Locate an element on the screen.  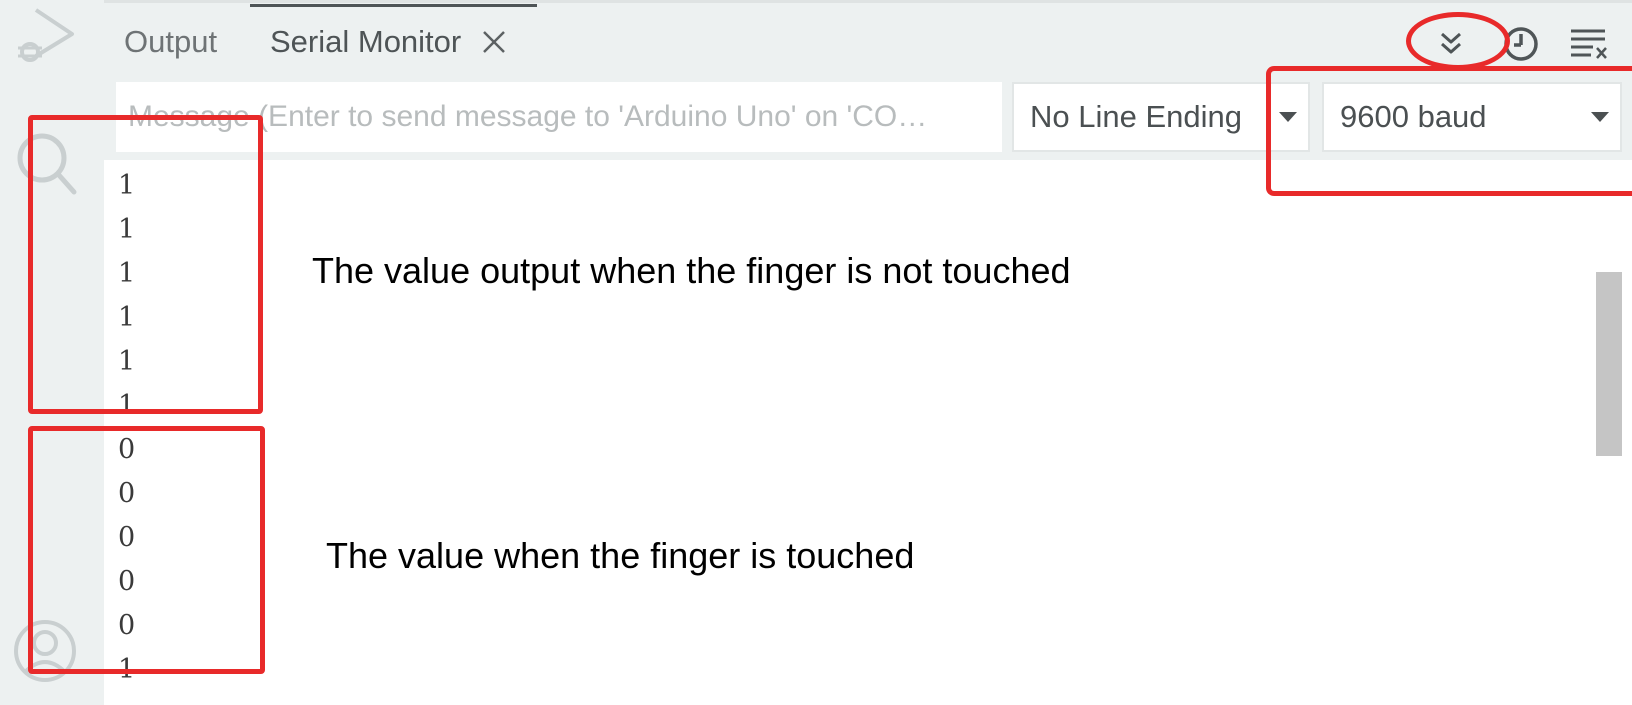
highlight-ones-box is located at coordinates (145, 264).